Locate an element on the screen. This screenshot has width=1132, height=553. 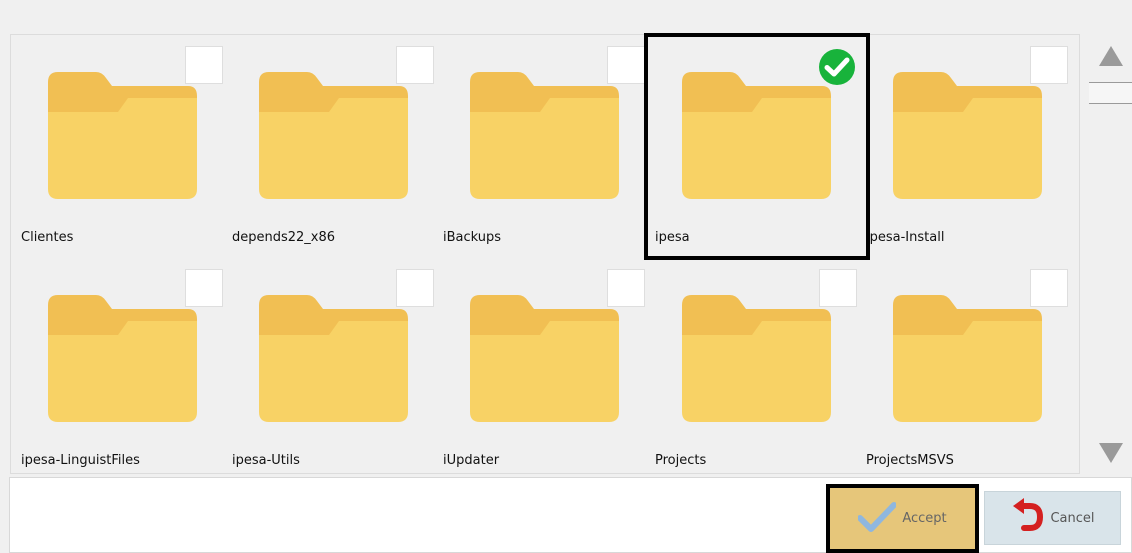
folder-tile: ipesa-Utils is located at coordinates (328, 368).